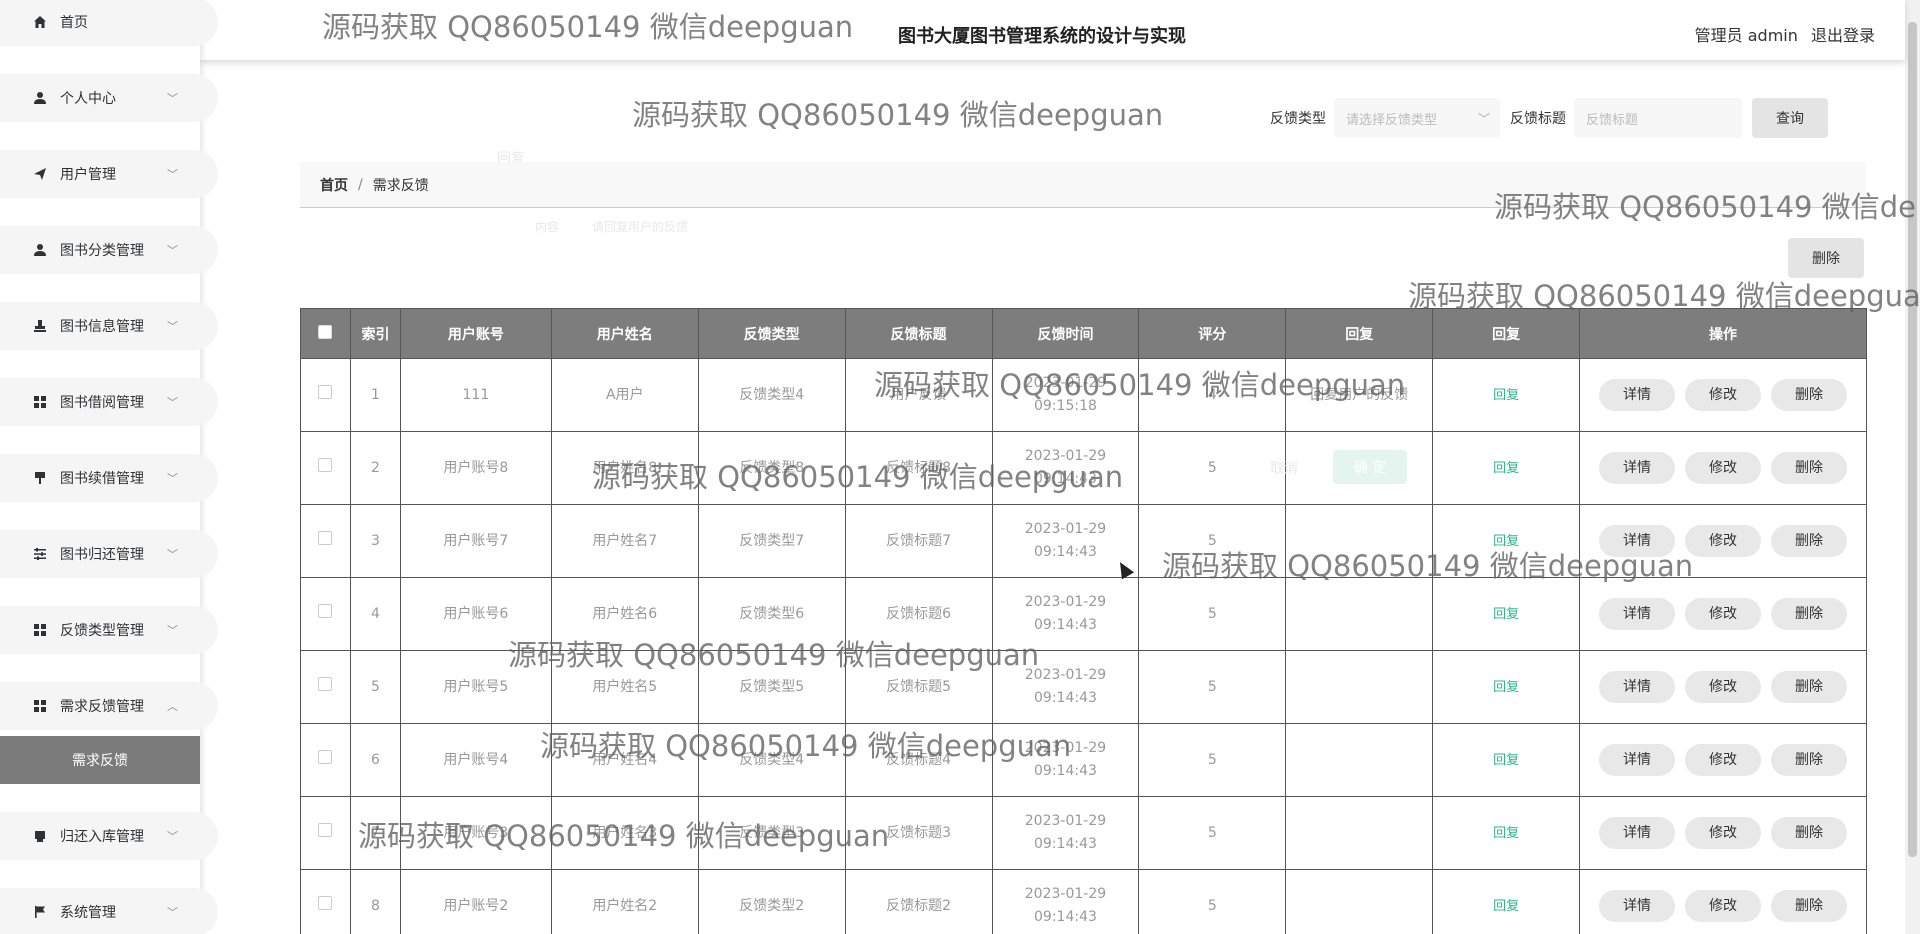  What do you see at coordinates (109, 402) in the screenshot?
I see `sidebar-item-borrow: 图书借阅管理 ﹀` at bounding box center [109, 402].